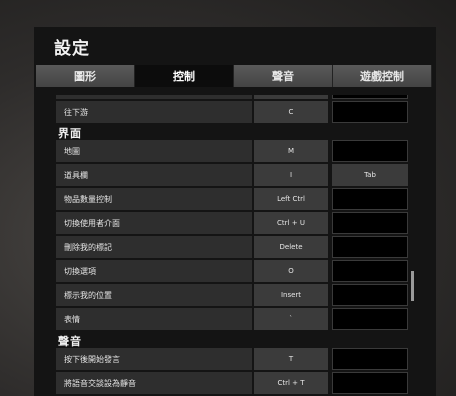  I want to click on section-title-sound: 聲音, so click(70, 341).